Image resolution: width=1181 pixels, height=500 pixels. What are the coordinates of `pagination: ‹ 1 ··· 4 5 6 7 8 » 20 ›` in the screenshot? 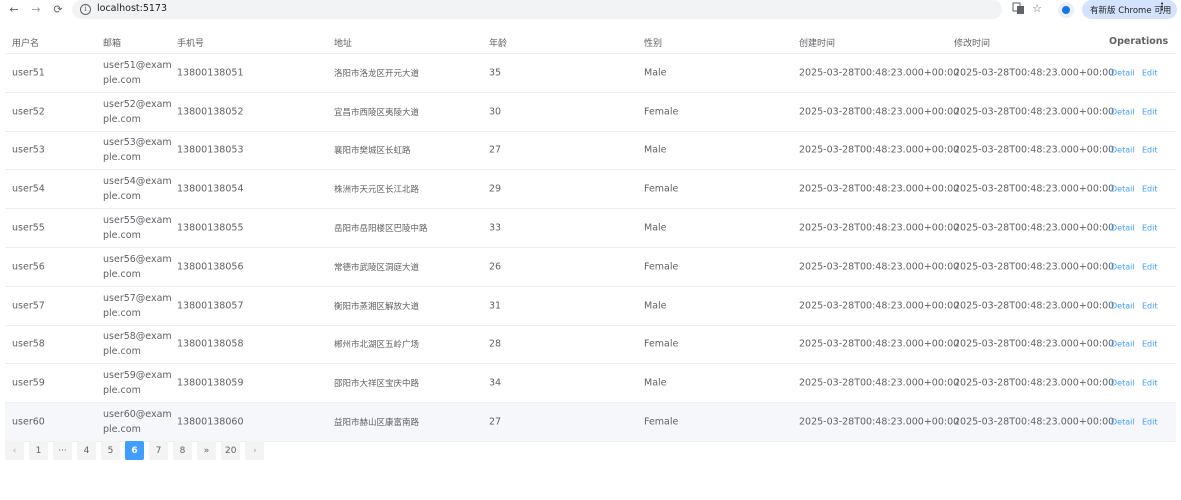 It's located at (135, 450).